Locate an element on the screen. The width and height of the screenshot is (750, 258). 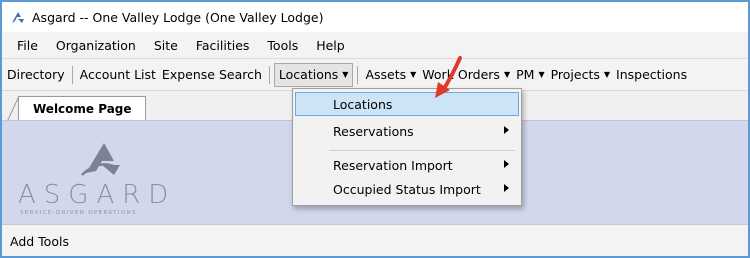
toolbar-projects-dropdown: Projects ▼ is located at coordinates (580, 75).